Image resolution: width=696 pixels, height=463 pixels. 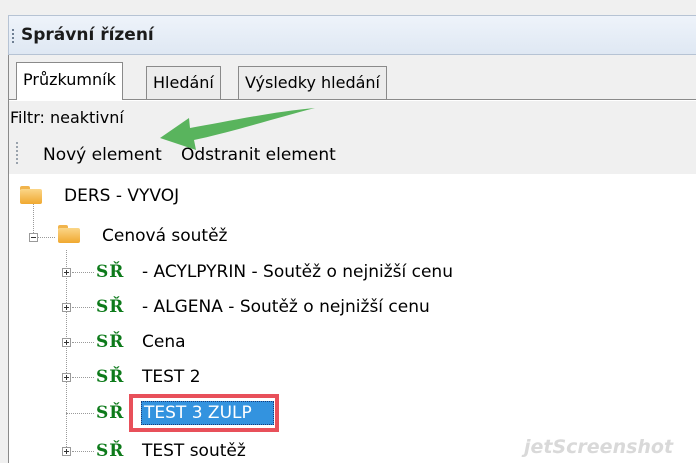 I want to click on watermark: jetScreenshot, so click(x=599, y=447).